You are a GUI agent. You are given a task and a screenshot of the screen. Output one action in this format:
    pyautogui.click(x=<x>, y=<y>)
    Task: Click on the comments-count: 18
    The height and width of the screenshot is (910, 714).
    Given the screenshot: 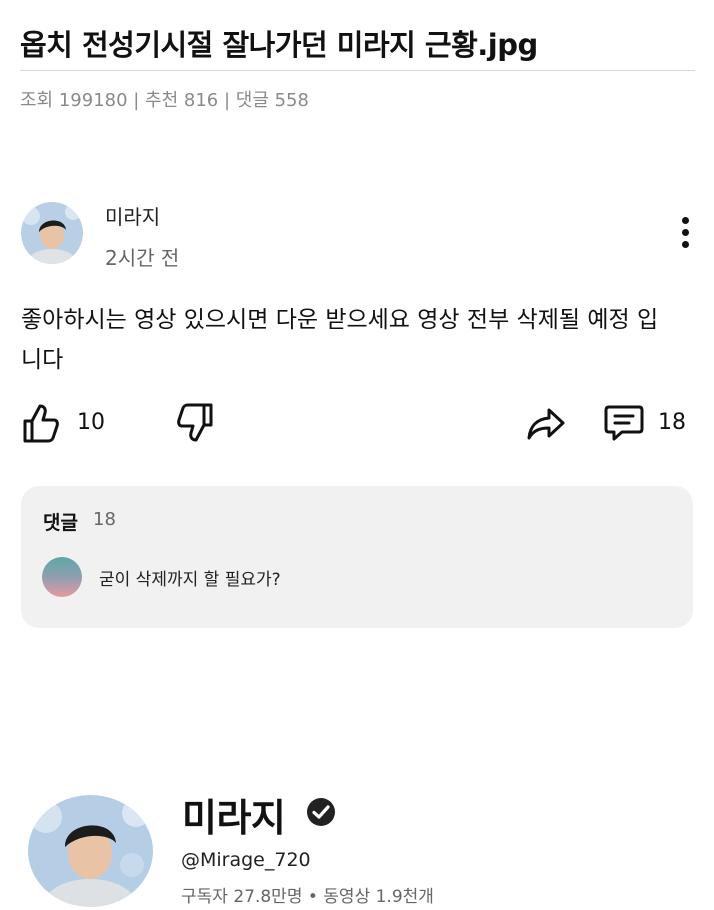 What is the action you would take?
    pyautogui.click(x=104, y=519)
    